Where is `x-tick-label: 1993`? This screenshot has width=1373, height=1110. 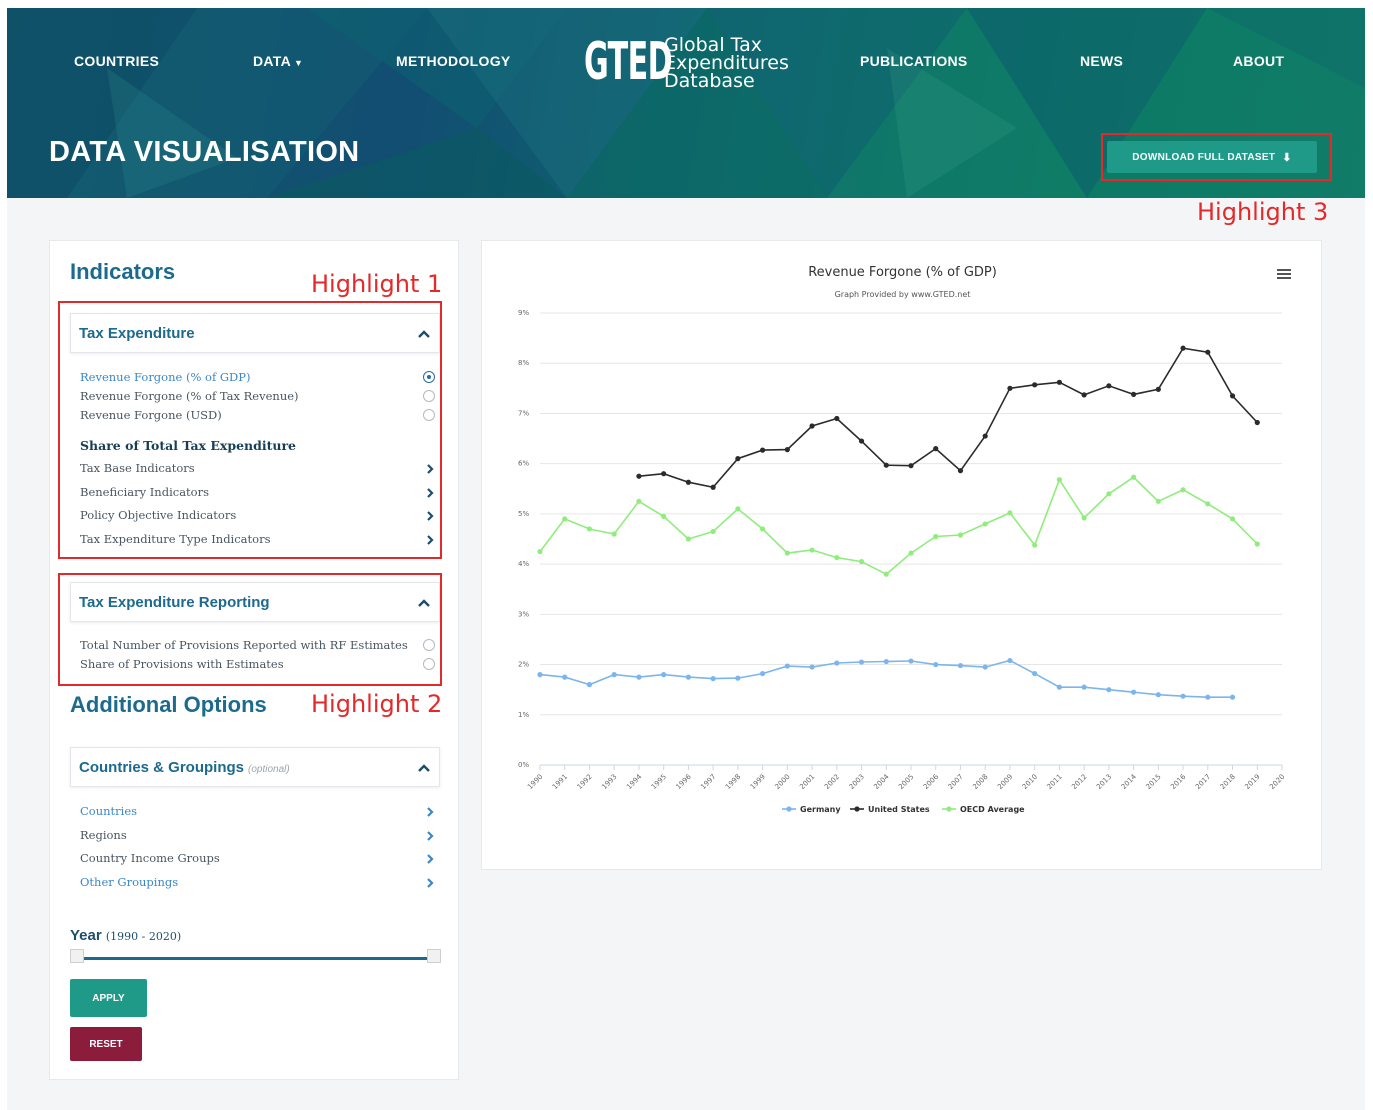 x-tick-label: 1993 is located at coordinates (609, 782).